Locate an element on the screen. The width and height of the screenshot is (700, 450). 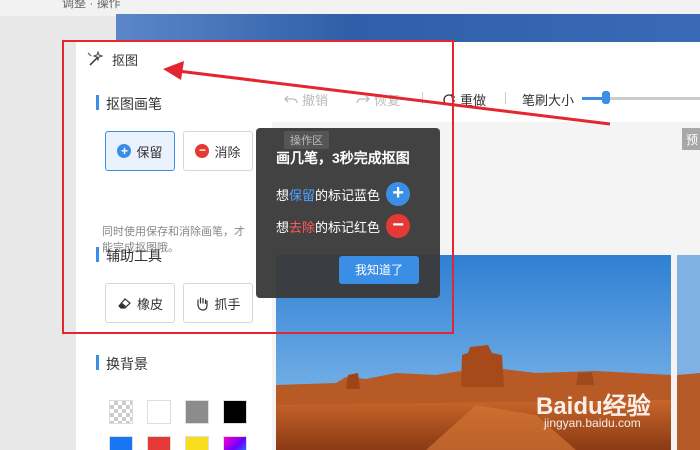
brush-size-label: 笔刷大小 is located at coordinates (548, 99).